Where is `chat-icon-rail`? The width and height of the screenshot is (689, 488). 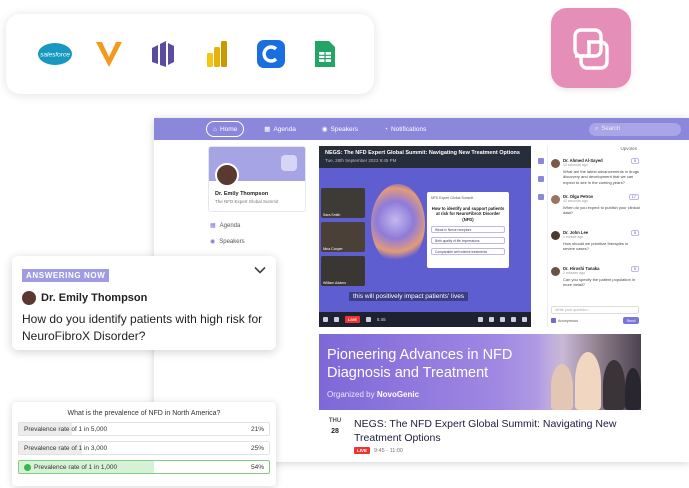
chat-icon-rail is located at coordinates (541, 236).